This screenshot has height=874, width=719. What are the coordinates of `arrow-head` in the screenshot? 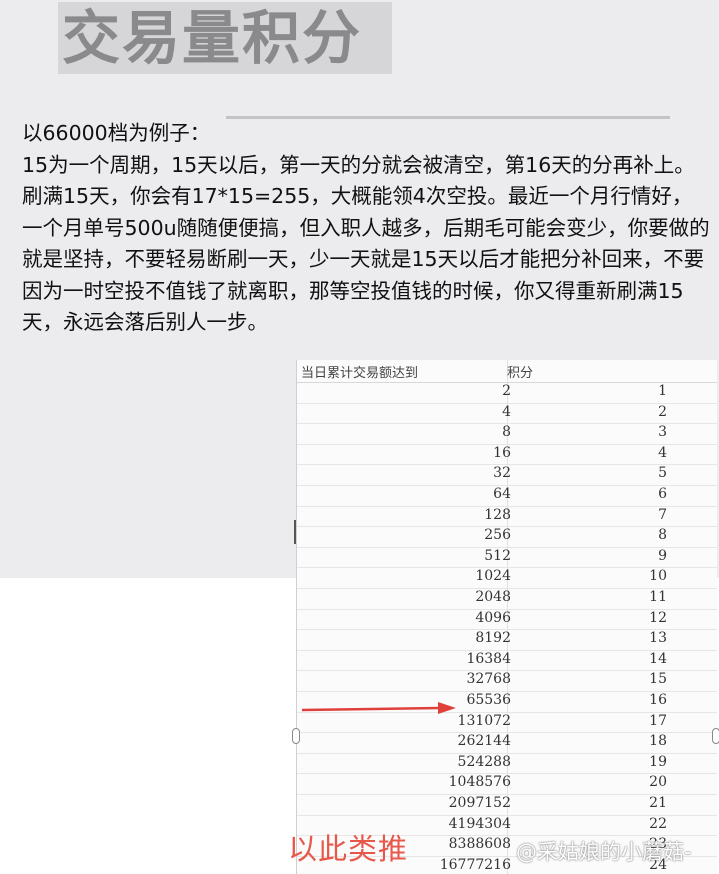 It's located at (447, 708).